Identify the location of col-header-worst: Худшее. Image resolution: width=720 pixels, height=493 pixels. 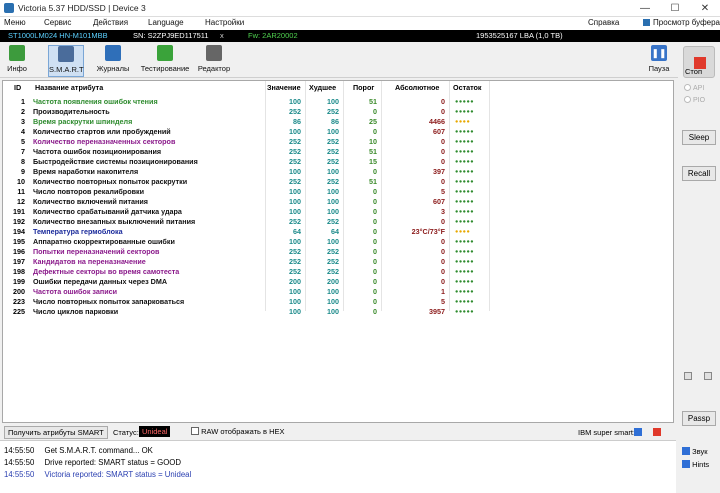
(322, 88).